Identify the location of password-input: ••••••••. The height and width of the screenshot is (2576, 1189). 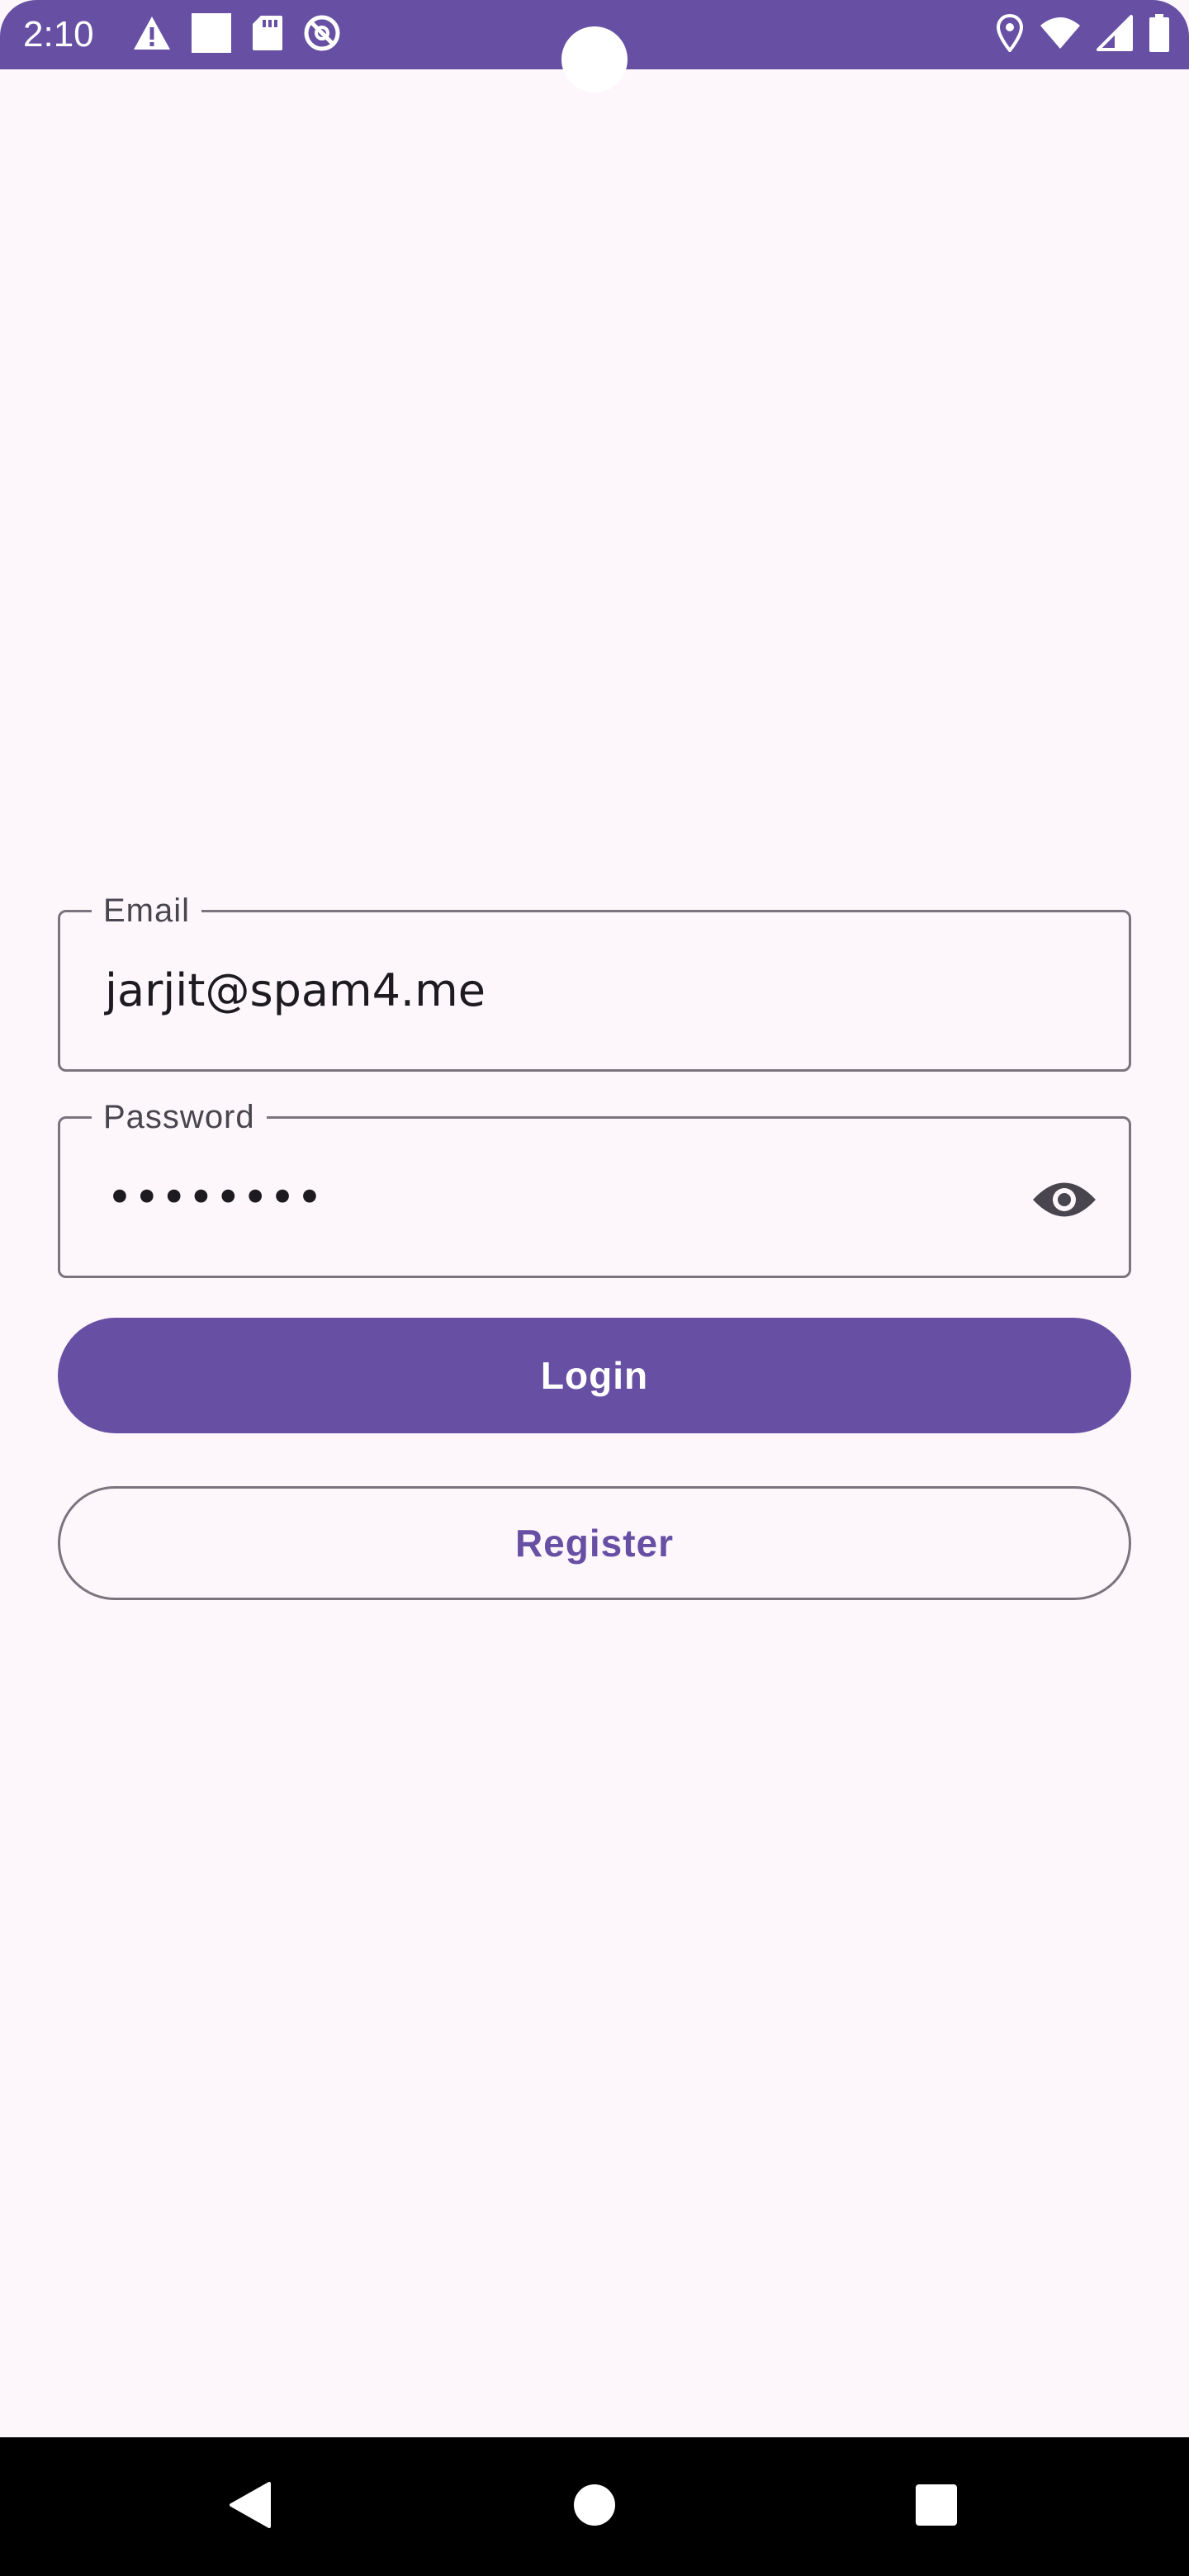
(215, 1198).